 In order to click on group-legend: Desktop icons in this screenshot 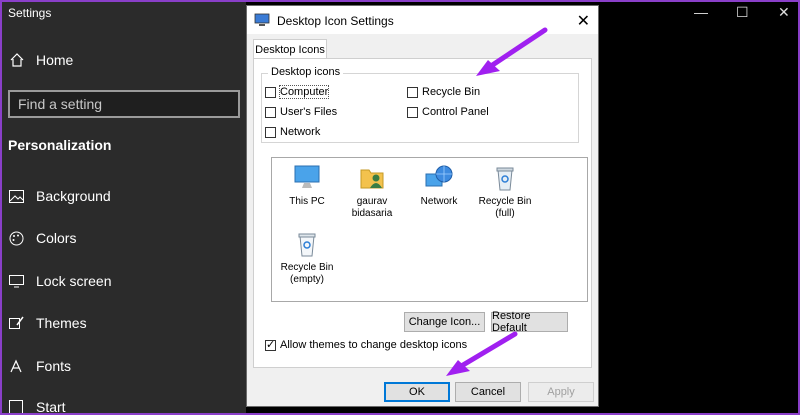, I will do `click(306, 72)`.